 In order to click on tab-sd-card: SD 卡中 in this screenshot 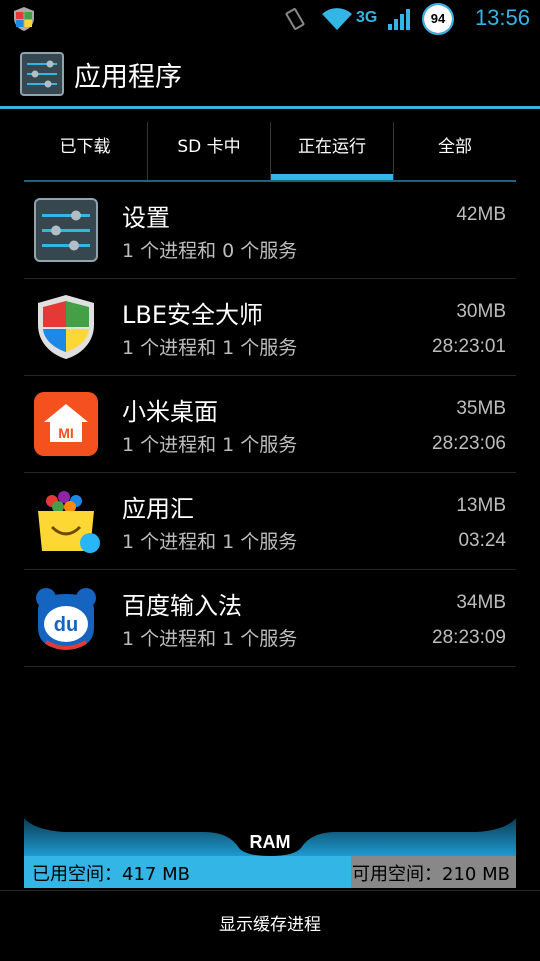, I will do `click(208, 151)`.